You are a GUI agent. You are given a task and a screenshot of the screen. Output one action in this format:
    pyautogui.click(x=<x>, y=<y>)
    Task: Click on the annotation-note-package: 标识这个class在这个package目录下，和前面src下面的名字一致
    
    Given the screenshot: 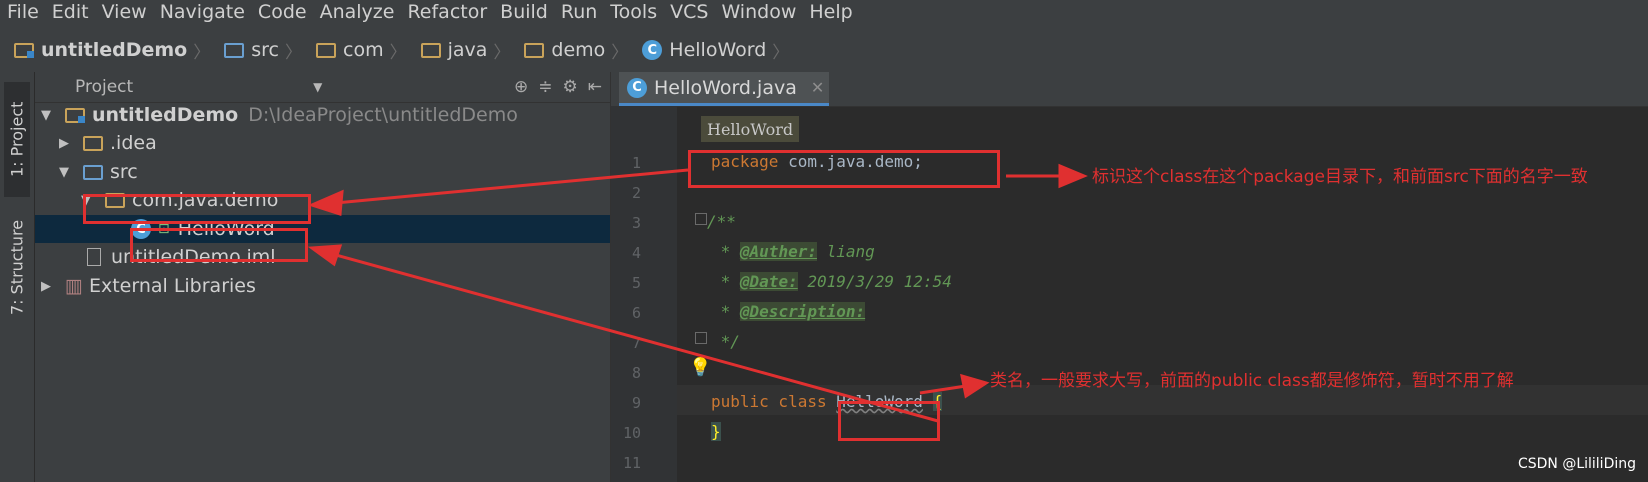 What is the action you would take?
    pyautogui.click(x=1340, y=177)
    